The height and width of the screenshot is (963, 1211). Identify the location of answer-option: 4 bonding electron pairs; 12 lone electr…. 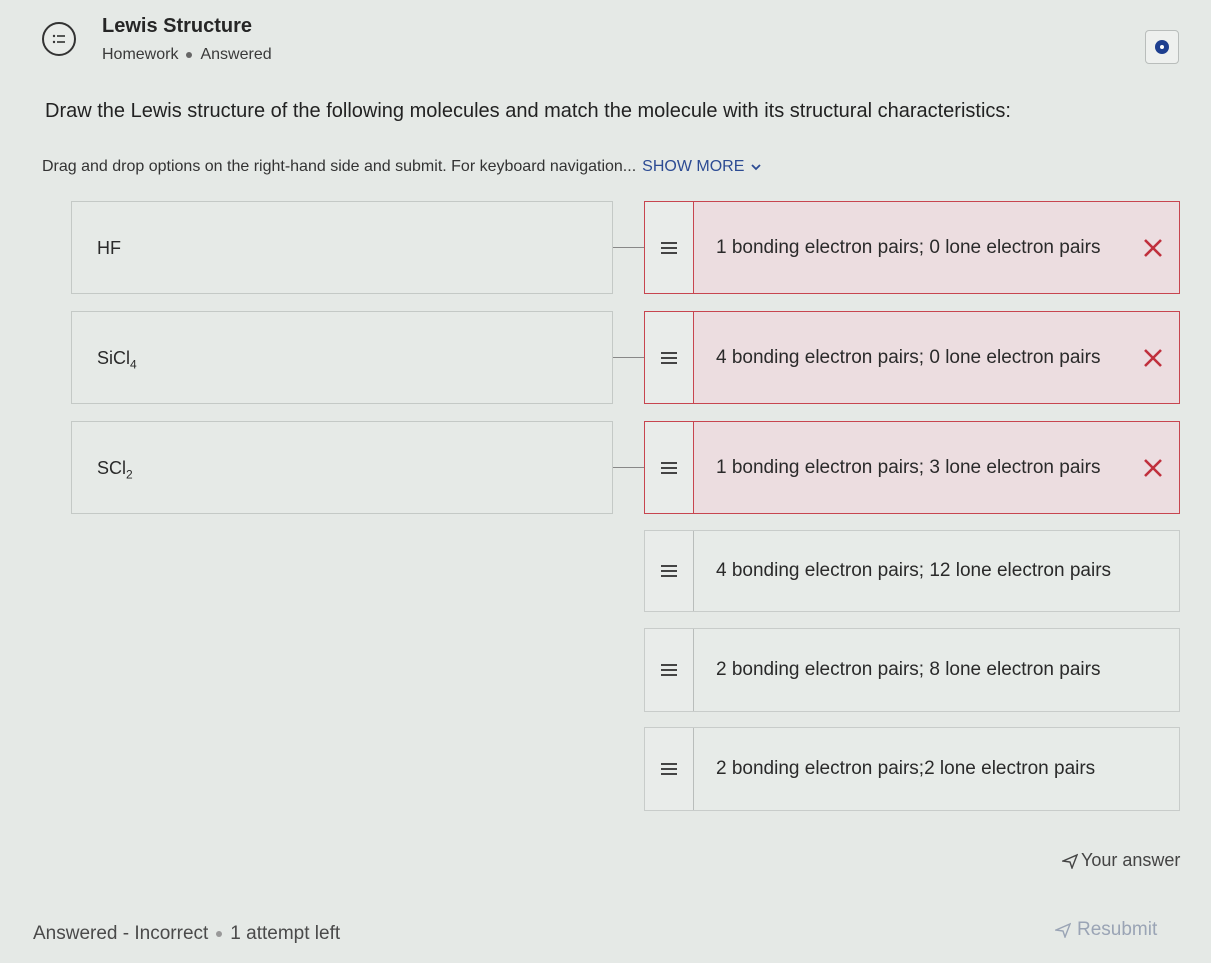
(912, 571).